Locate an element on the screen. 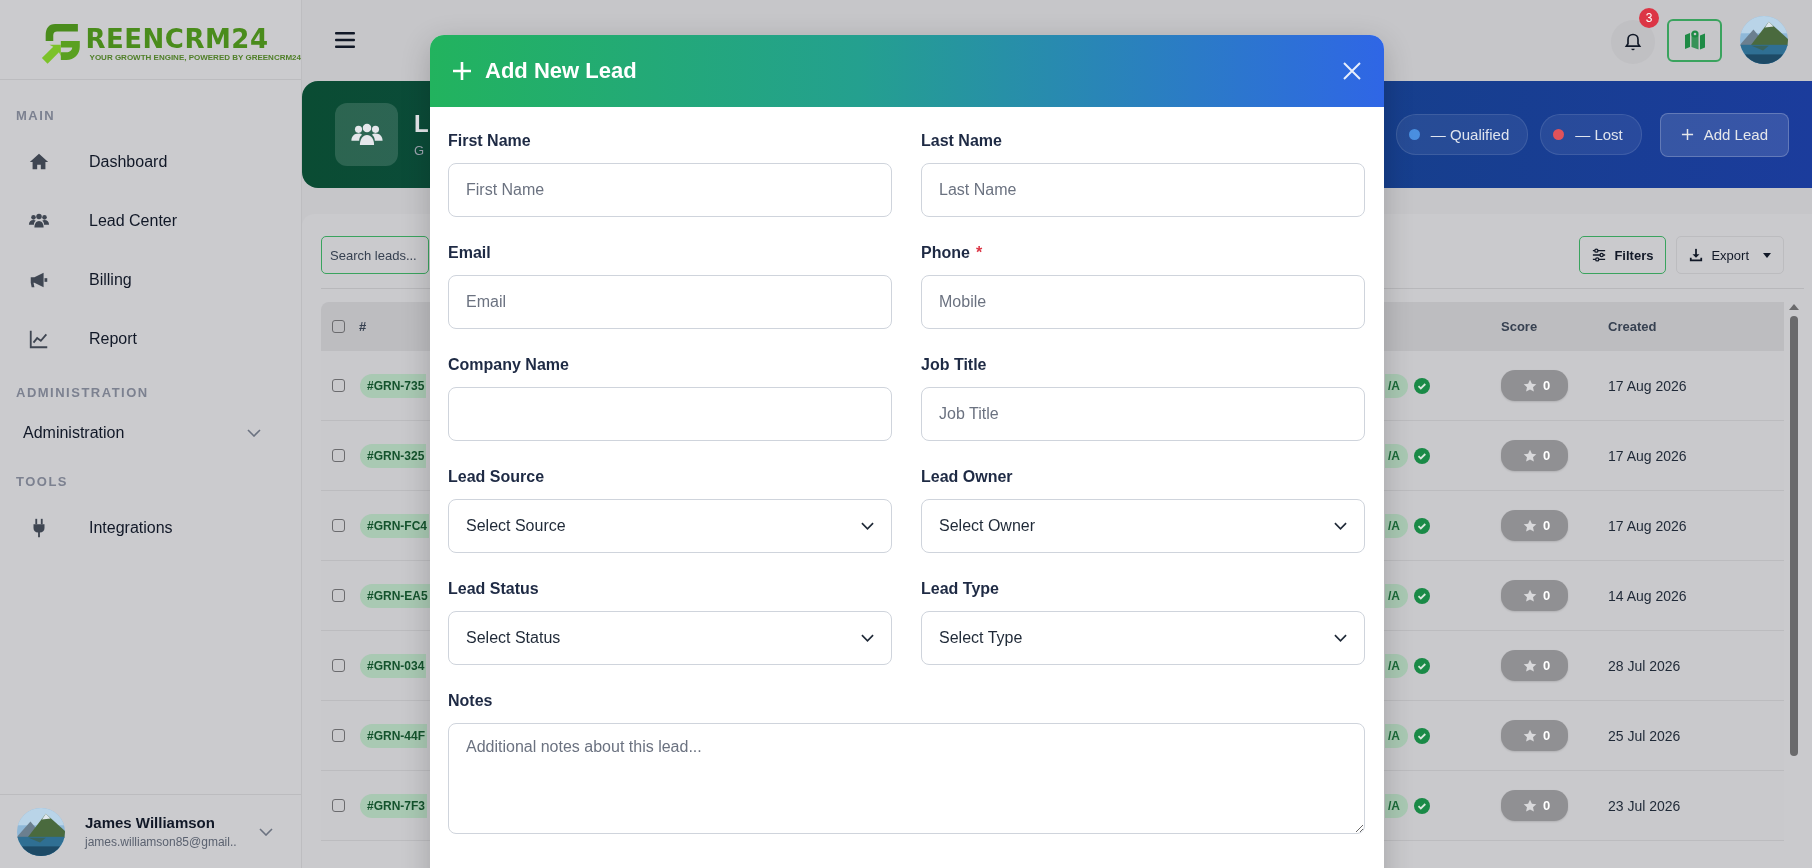 The width and height of the screenshot is (1812, 868). add-lead-button: Add Lead is located at coordinates (1724, 134).